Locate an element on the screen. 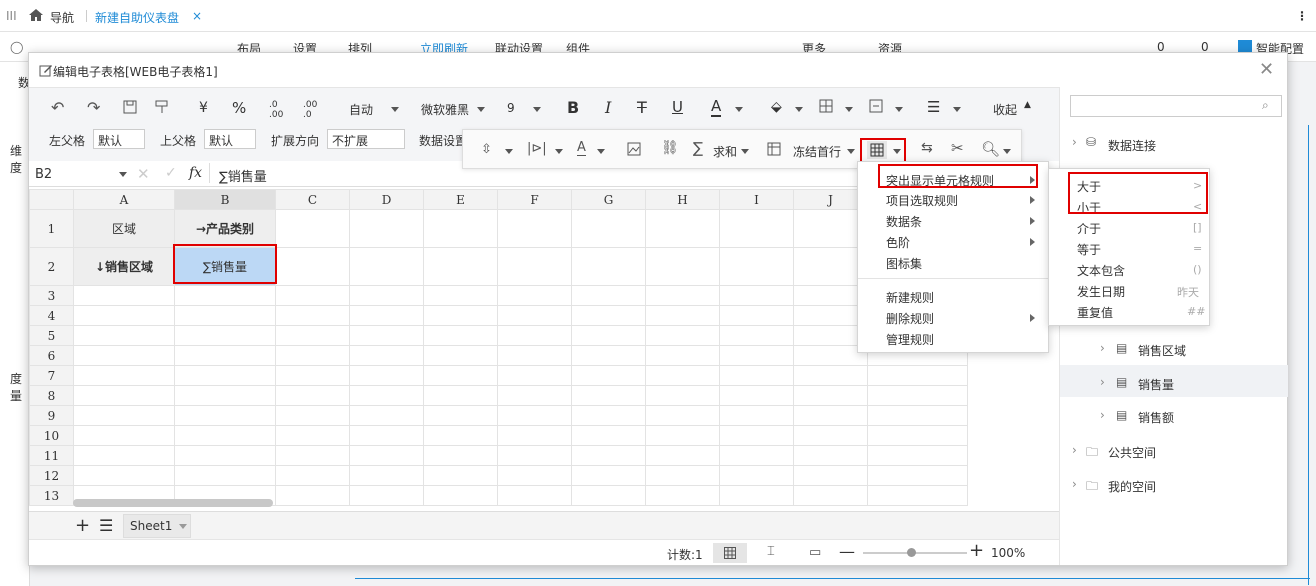 The image size is (1316, 586). confirm-edit-icon: ✓ is located at coordinates (171, 173).